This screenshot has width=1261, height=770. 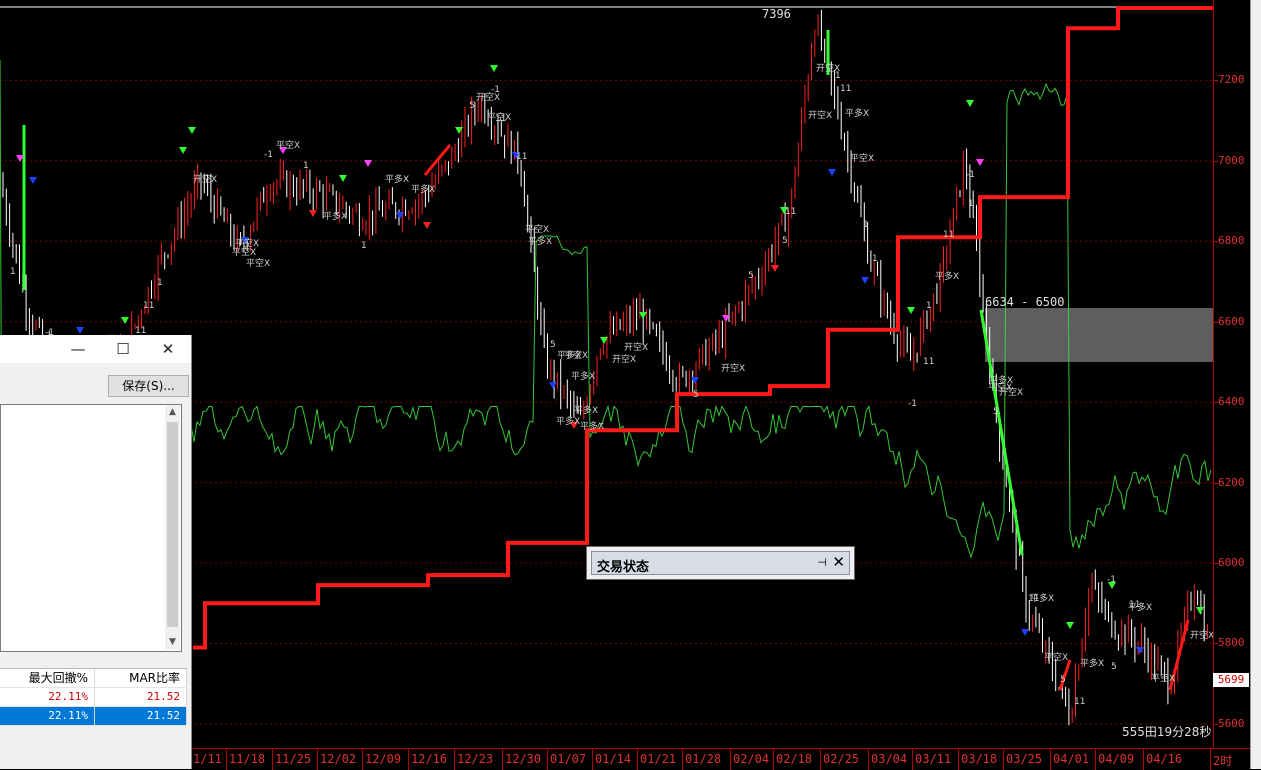 I want to click on date-tick-label: 2时, so click(x=1223, y=761).